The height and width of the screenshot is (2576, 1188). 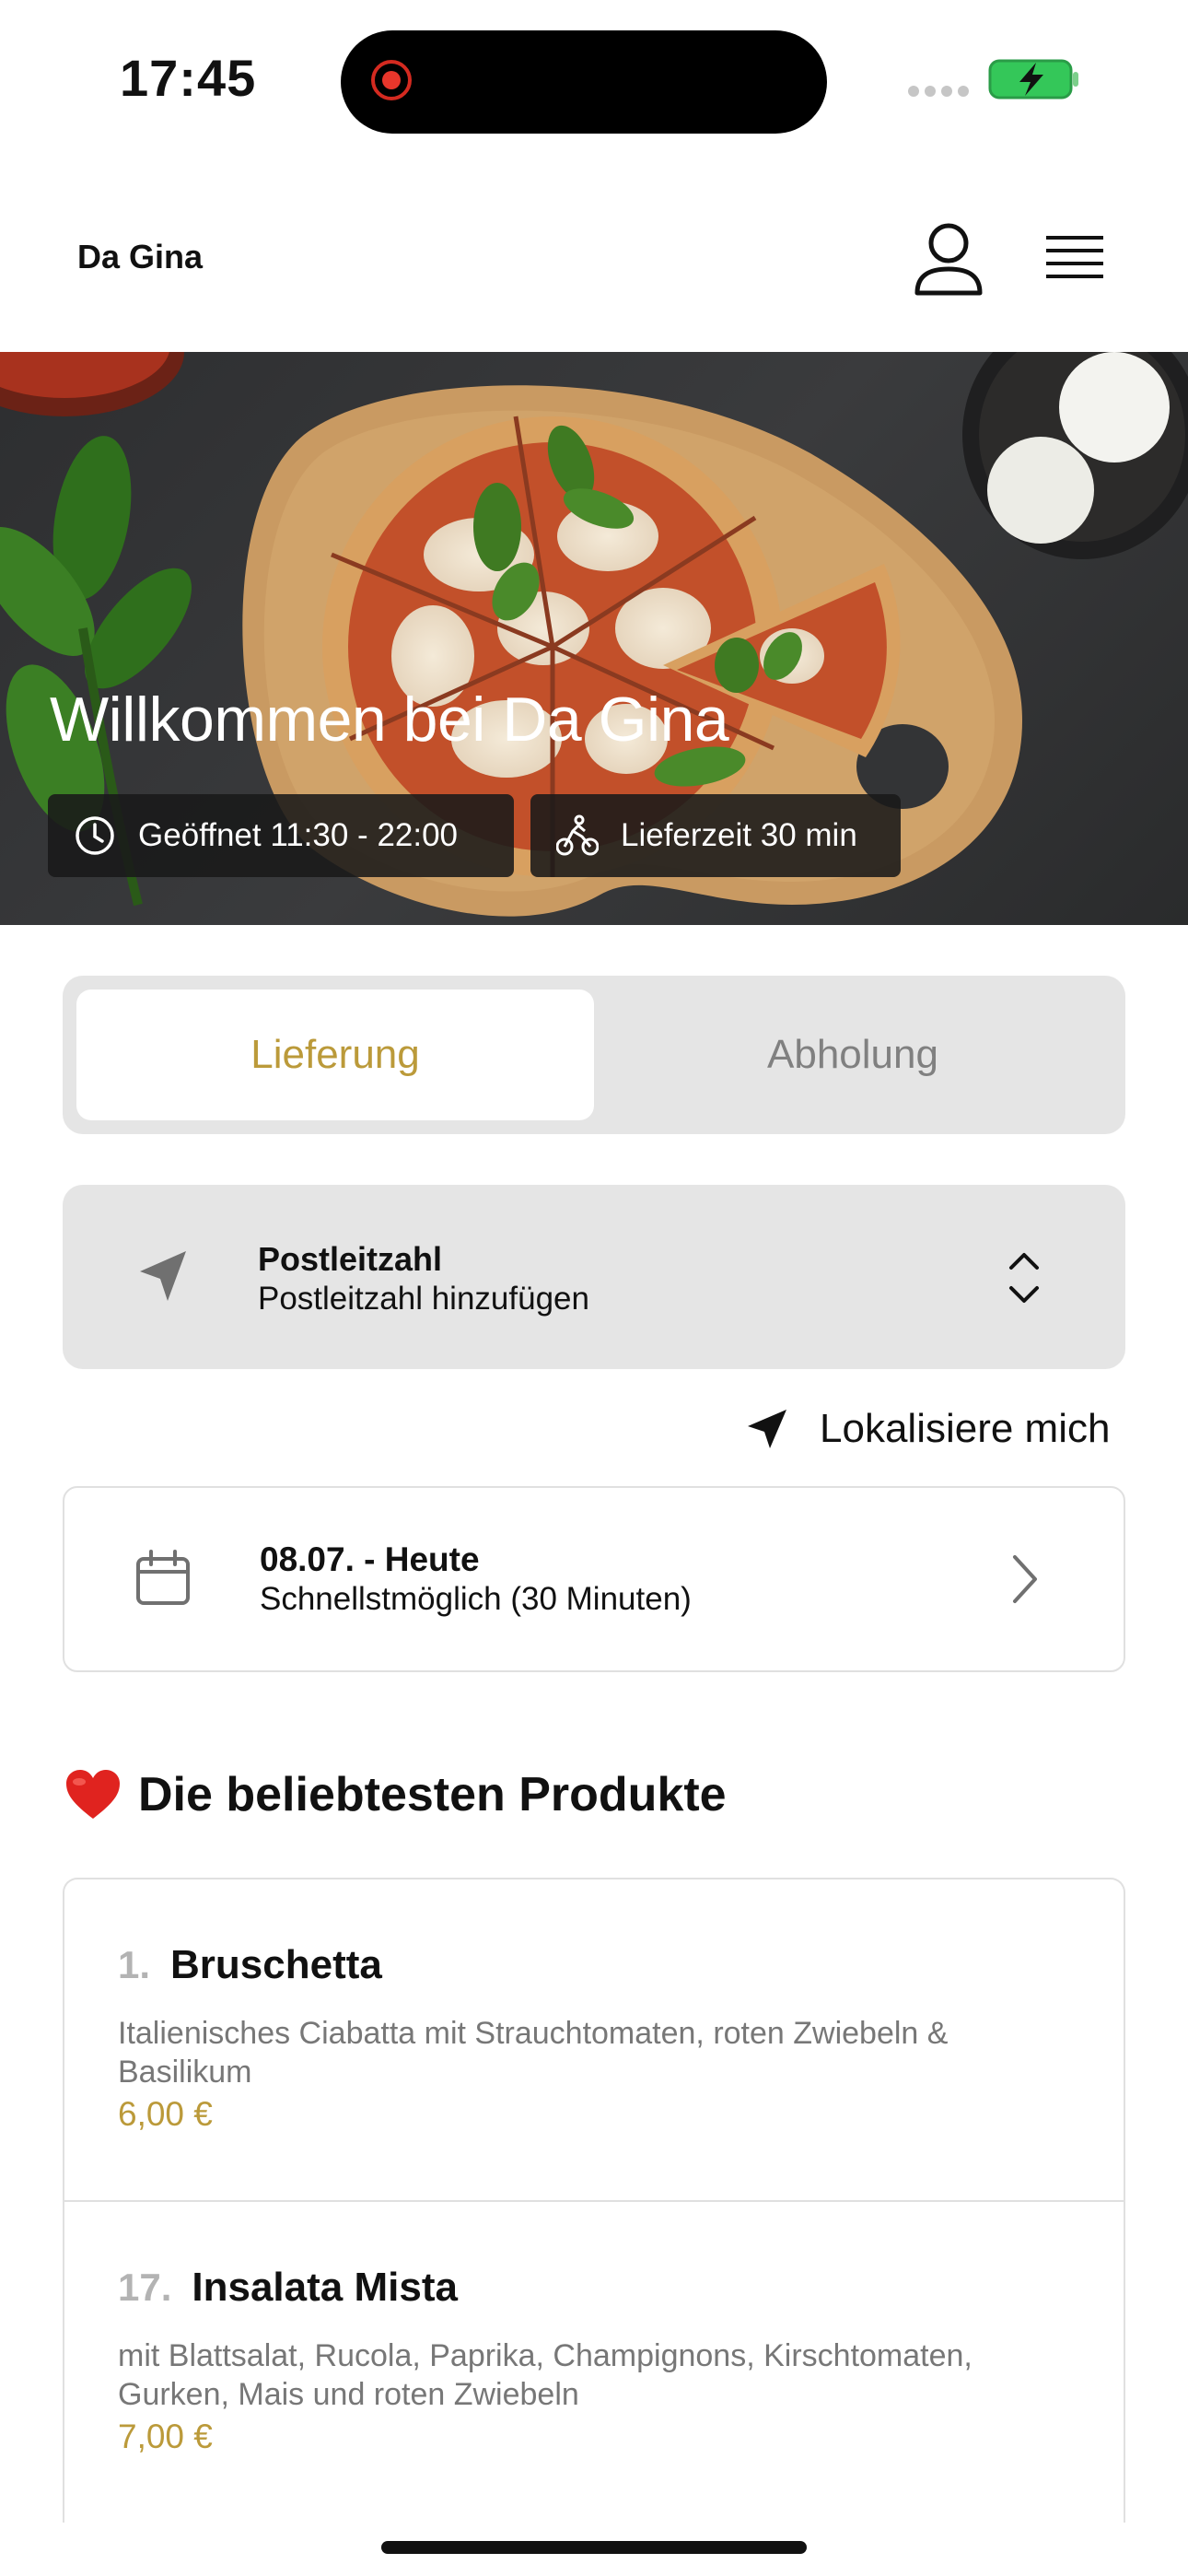 What do you see at coordinates (594, 1277) in the screenshot?
I see `postal-code-selector` at bounding box center [594, 1277].